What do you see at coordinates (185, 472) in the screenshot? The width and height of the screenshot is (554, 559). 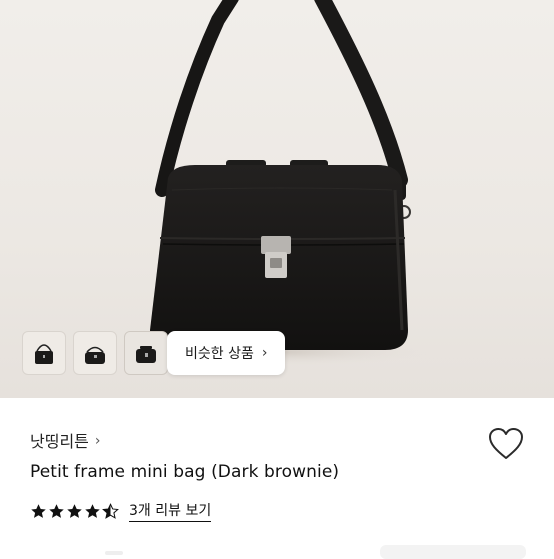 I see `product-title: Petit frame mini bag (Dark brownie)` at bounding box center [185, 472].